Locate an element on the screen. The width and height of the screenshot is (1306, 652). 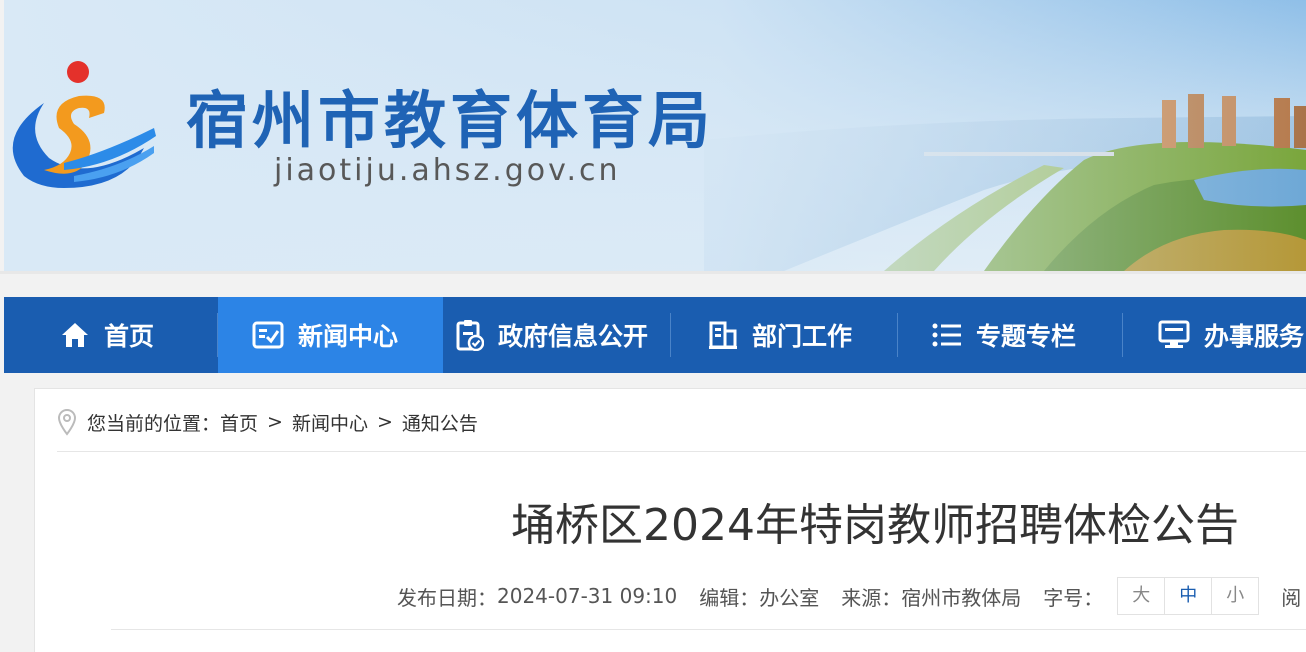
nav-item-topics: 专题专栏 is located at coordinates (1004, 335).